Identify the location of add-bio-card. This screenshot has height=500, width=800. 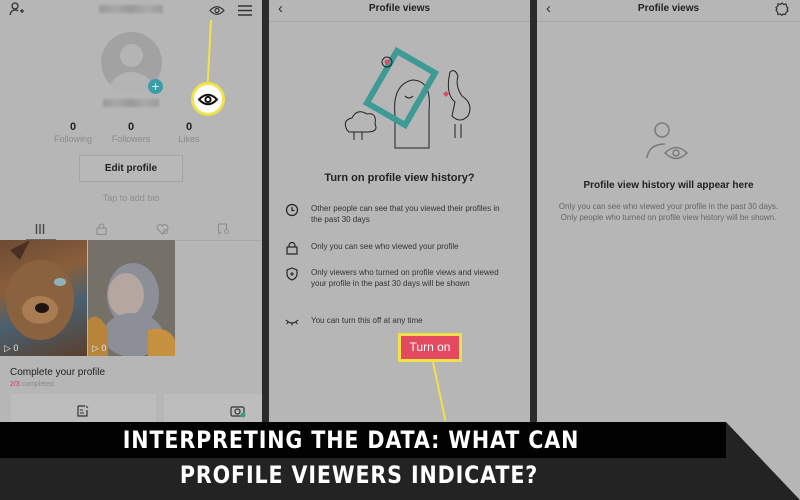
(83, 409).